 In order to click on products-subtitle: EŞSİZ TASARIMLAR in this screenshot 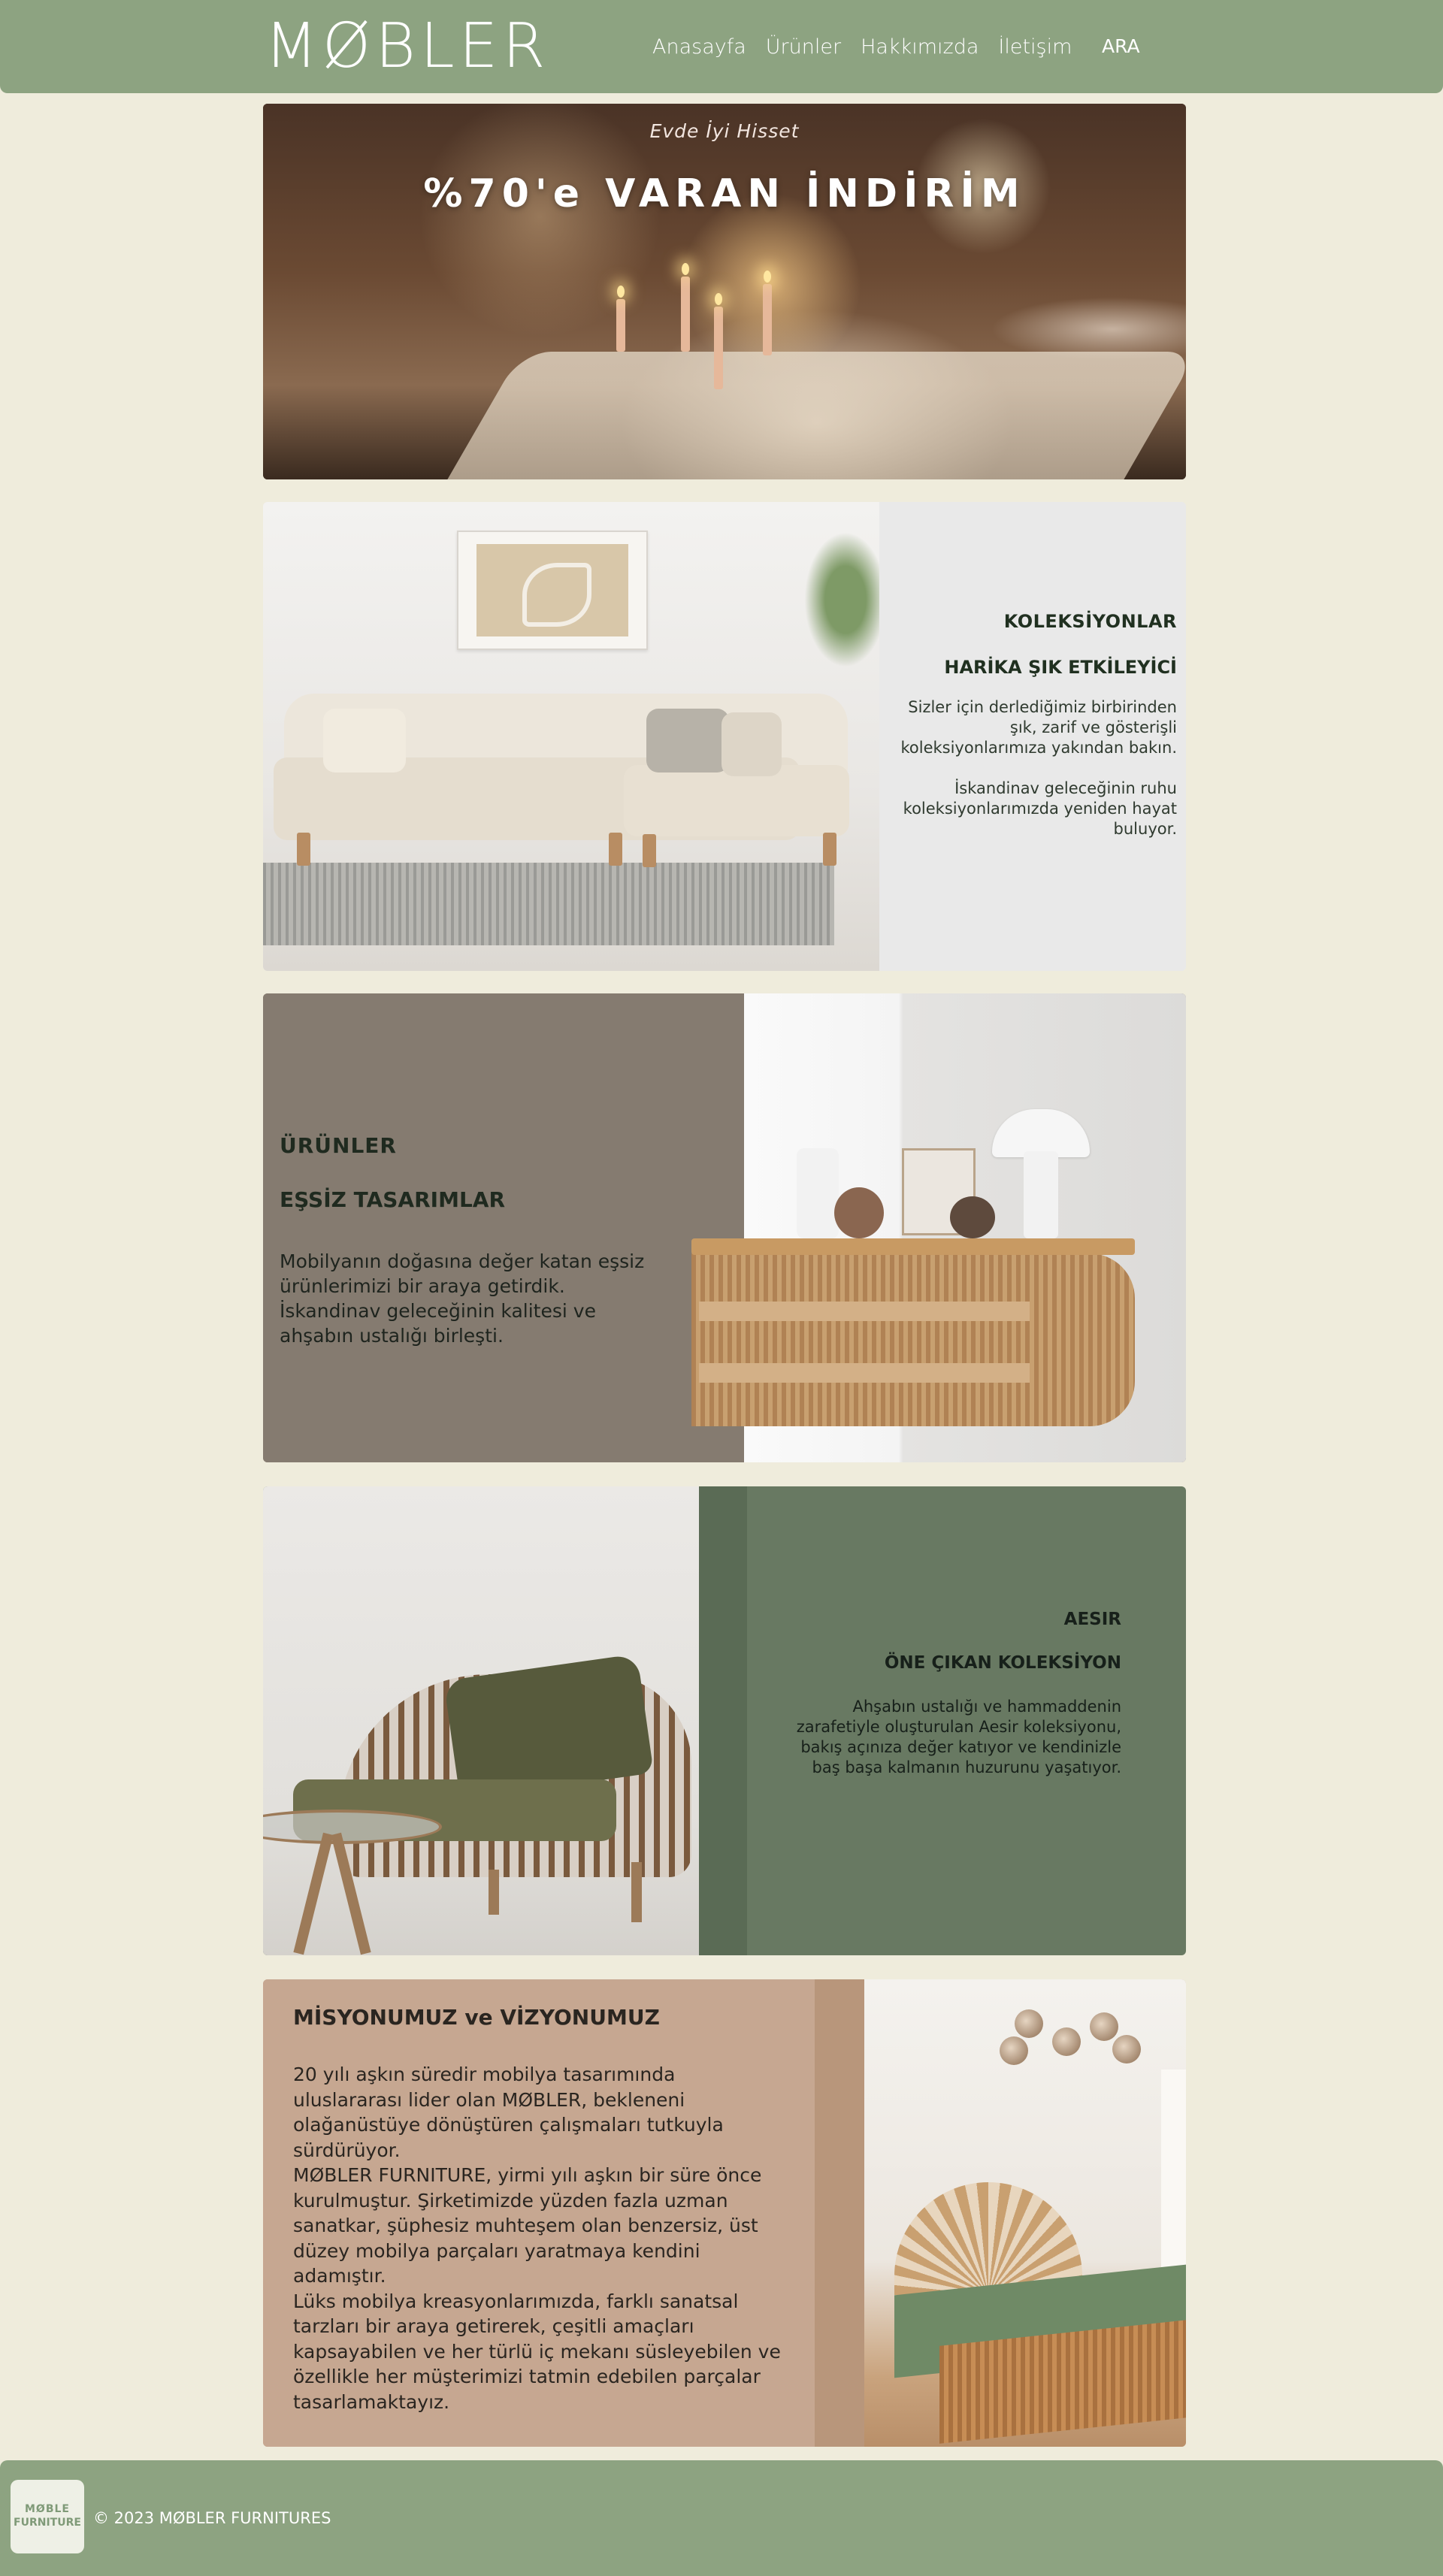, I will do `click(393, 1199)`.